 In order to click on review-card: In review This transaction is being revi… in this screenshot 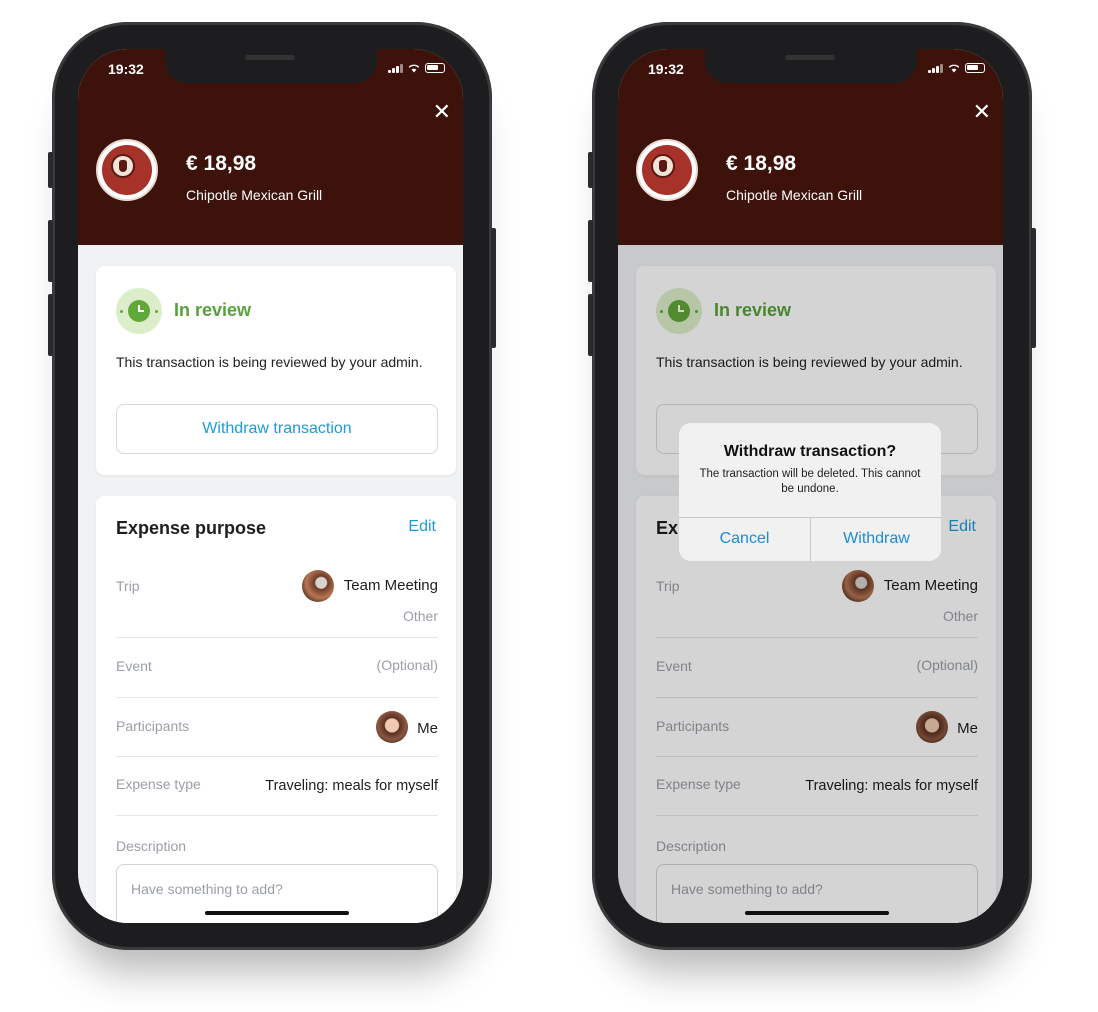, I will do `click(276, 370)`.